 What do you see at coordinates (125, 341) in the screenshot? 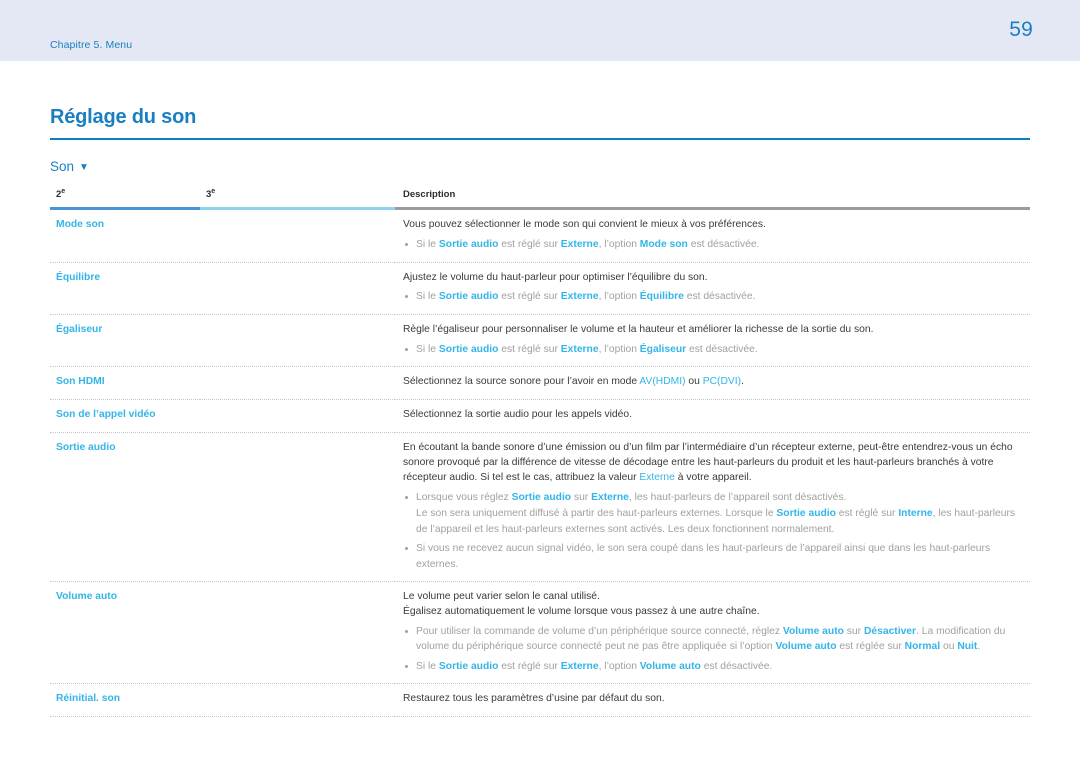
I see `setting-name-cell: Égaliseur` at bounding box center [125, 341].